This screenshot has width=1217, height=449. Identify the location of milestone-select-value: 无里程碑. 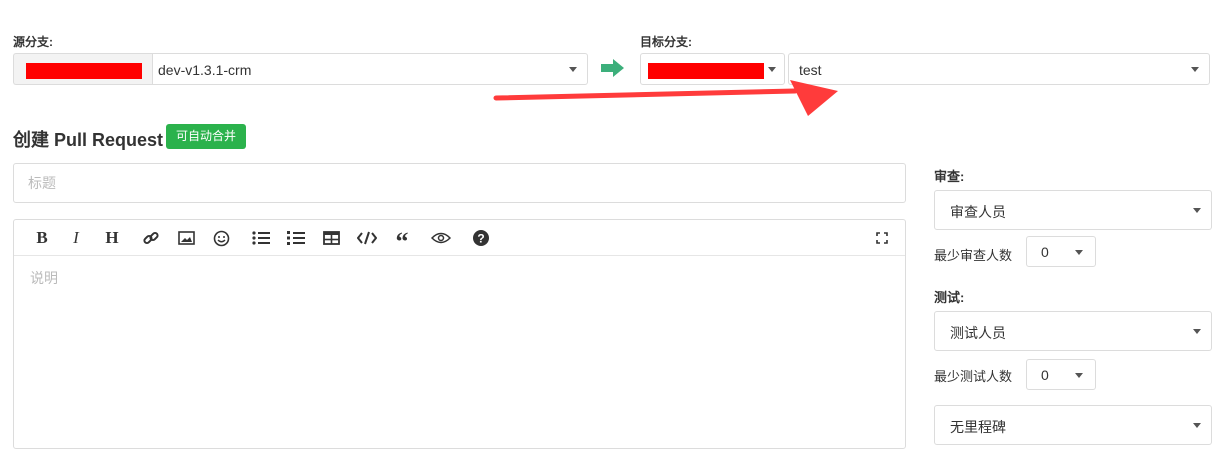
(978, 427).